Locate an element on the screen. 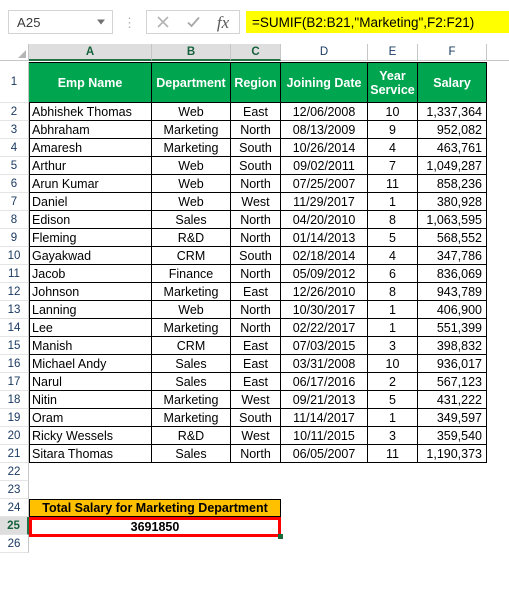 The image size is (509, 597). table-cell-dept: CRM is located at coordinates (191, 346).